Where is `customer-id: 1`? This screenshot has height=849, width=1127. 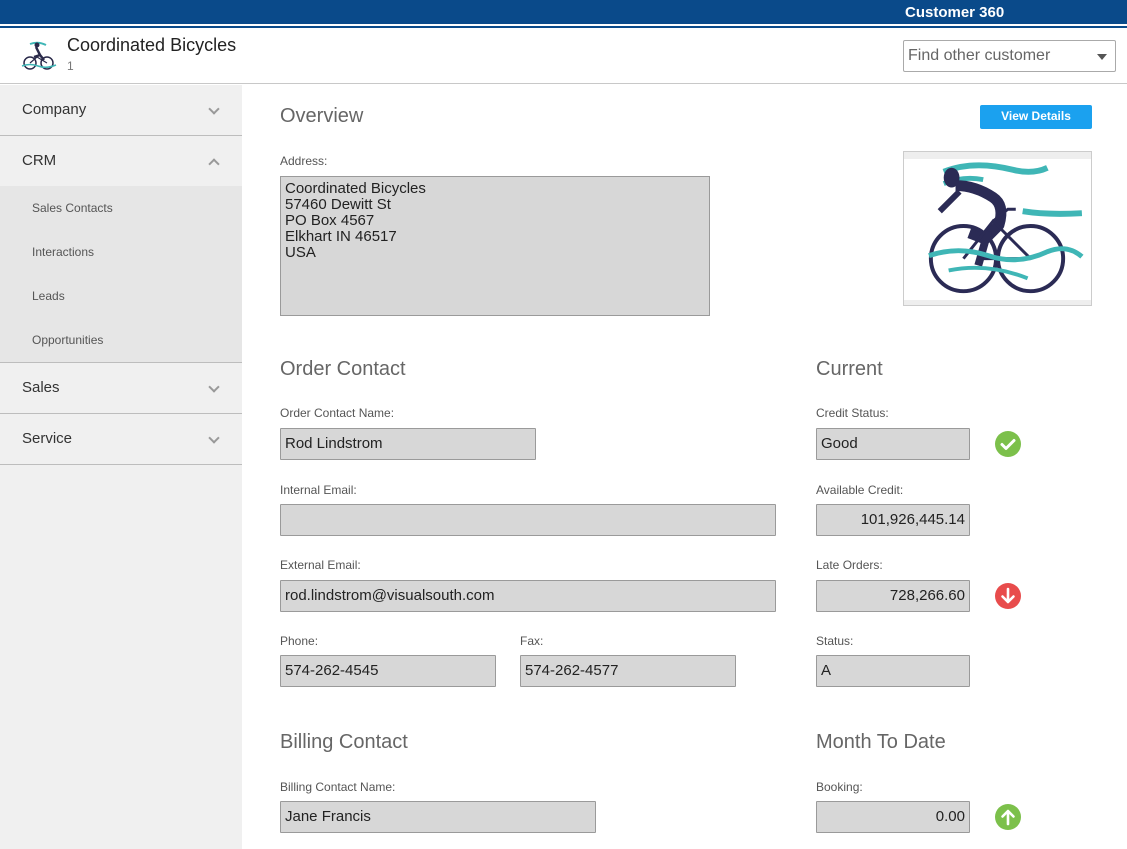
customer-id: 1 is located at coordinates (70, 66).